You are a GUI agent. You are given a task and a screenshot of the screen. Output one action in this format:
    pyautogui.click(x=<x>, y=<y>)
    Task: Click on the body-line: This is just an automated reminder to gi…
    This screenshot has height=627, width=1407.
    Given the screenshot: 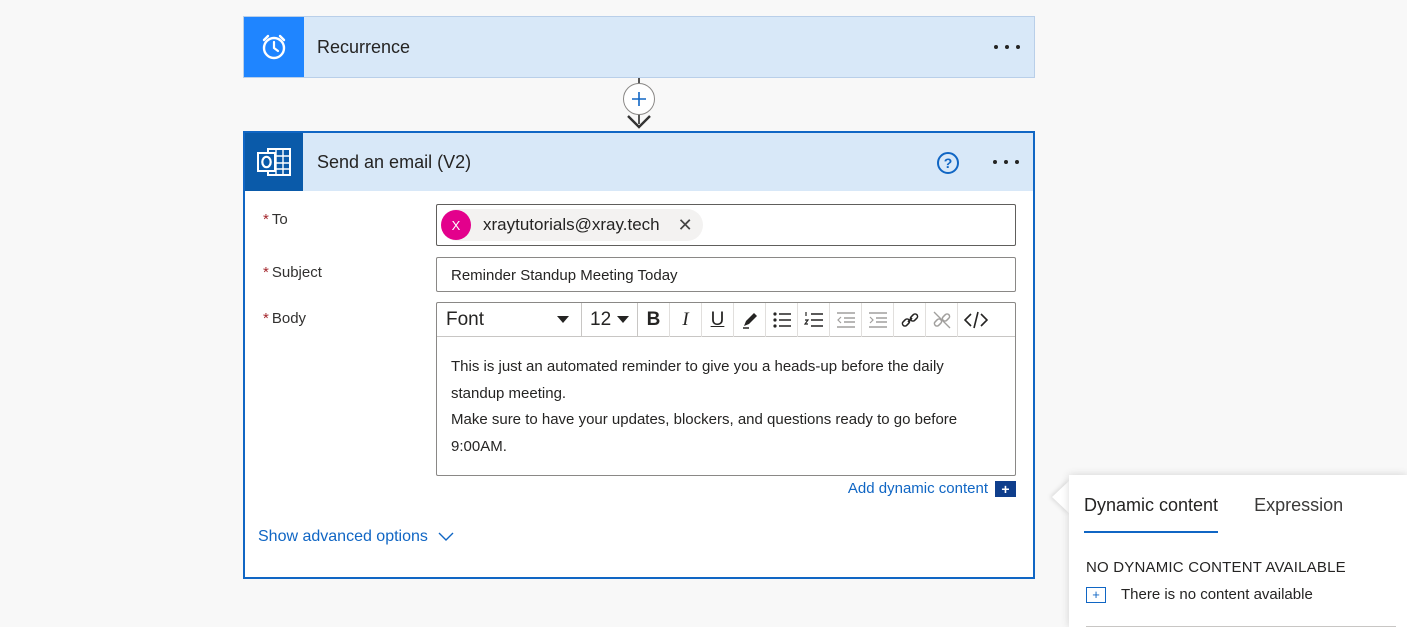 What is the action you would take?
    pyautogui.click(x=697, y=366)
    